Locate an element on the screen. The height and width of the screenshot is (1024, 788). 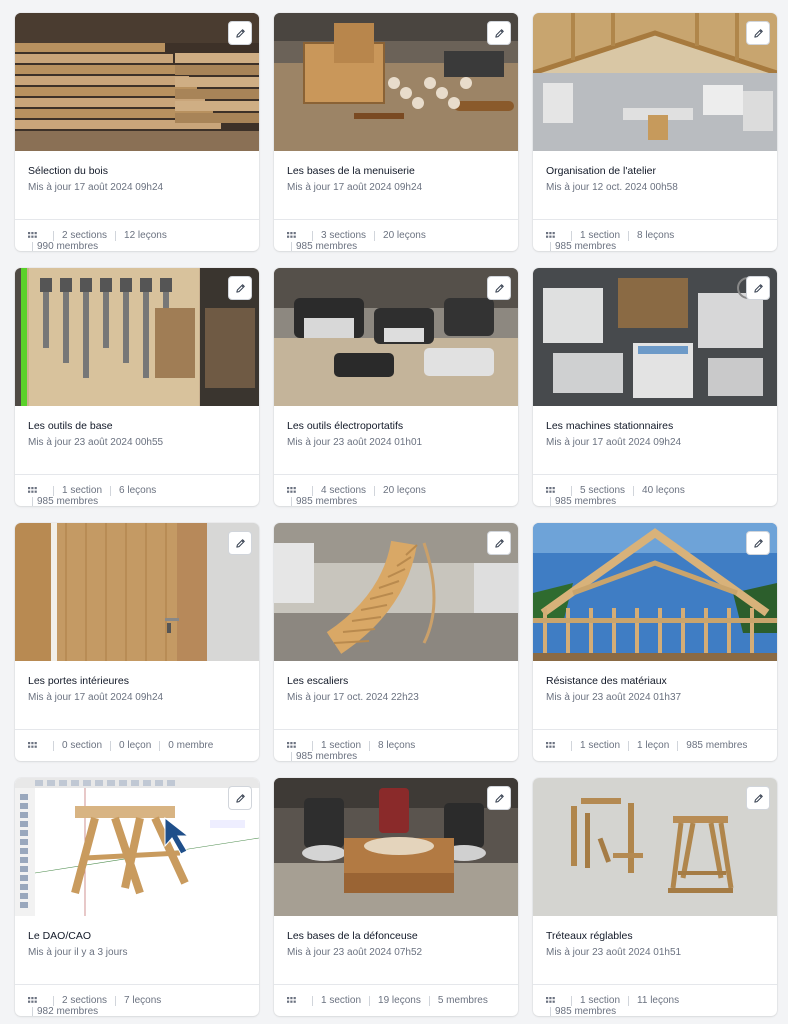
course-title: Les outils électroportatifs is located at coordinates (396, 426).